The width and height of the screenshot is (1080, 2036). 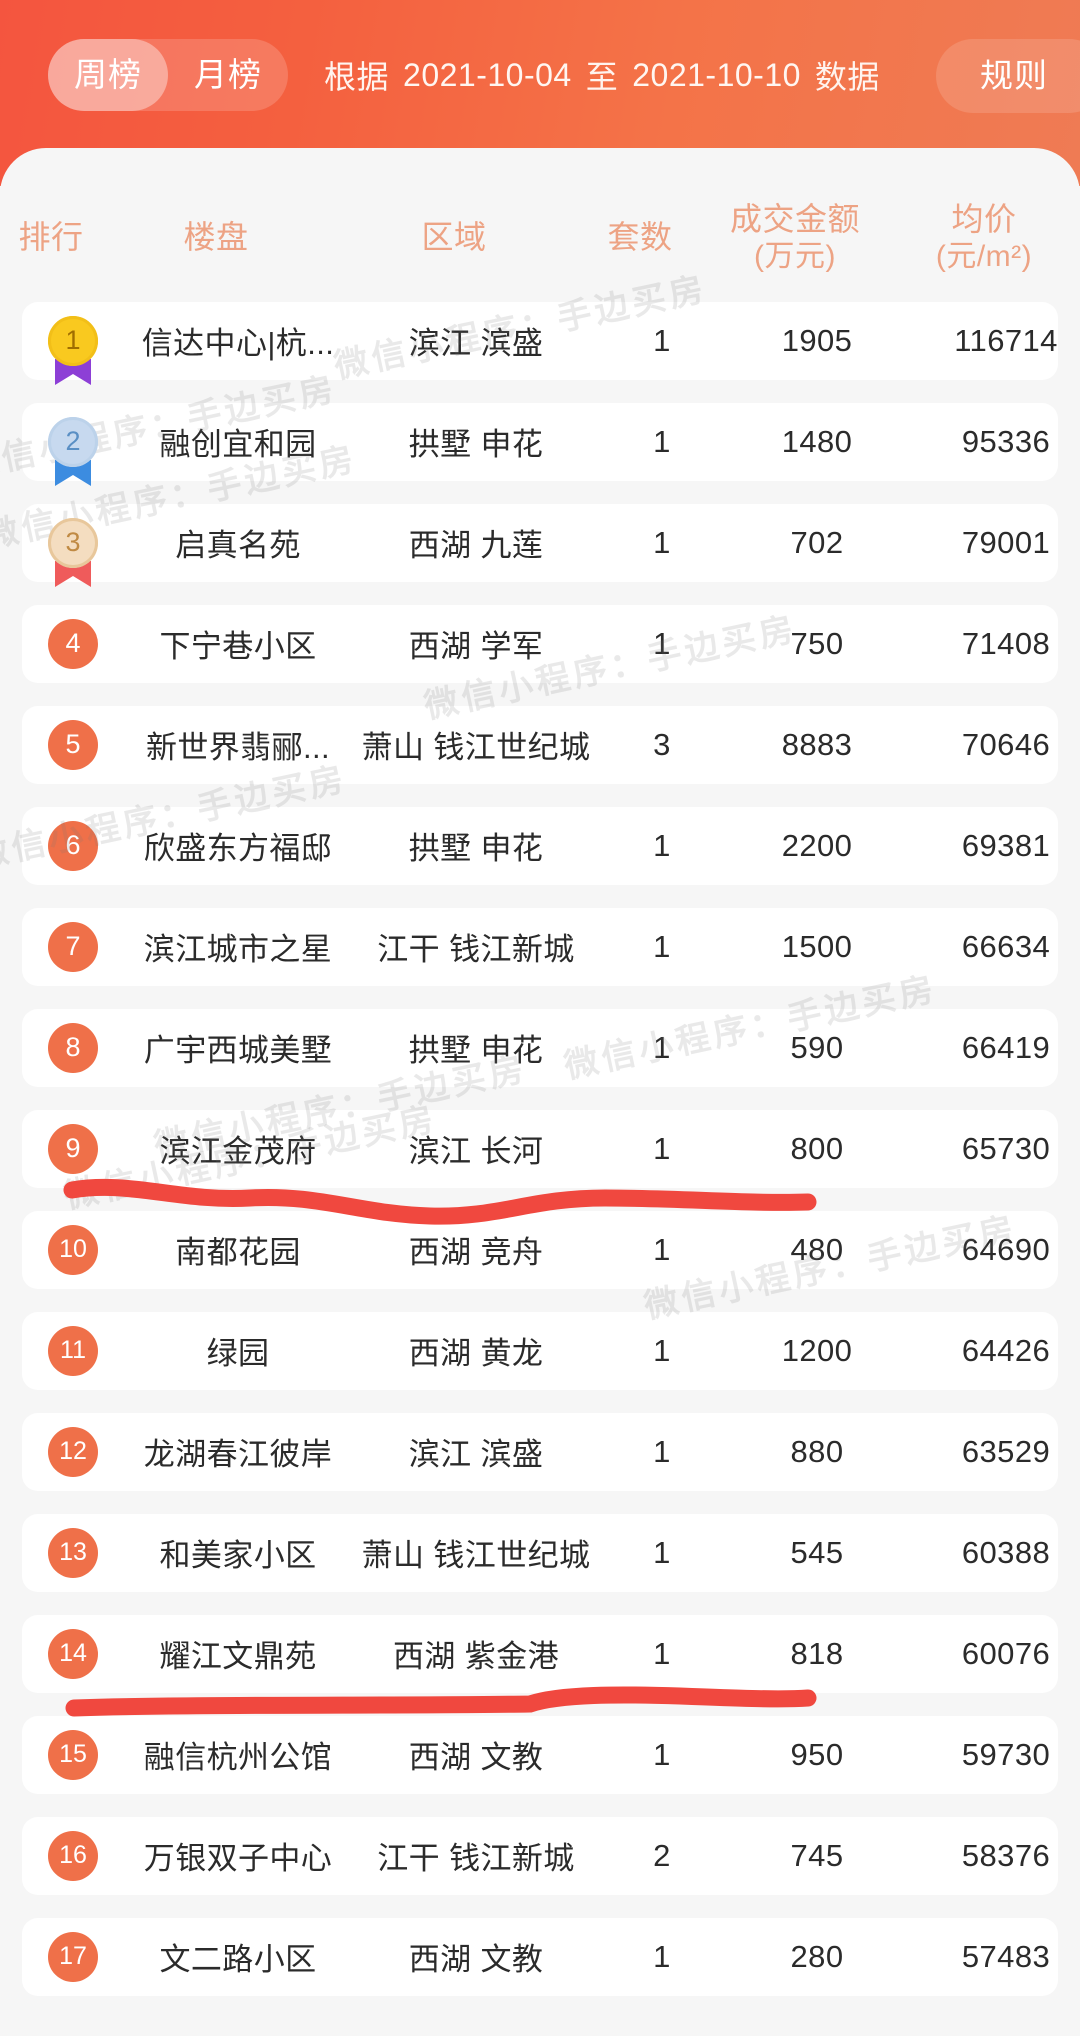 I want to click on table-row: 17 文二路小区 西湖 文教 1 280 57483, so click(x=540, y=1956).